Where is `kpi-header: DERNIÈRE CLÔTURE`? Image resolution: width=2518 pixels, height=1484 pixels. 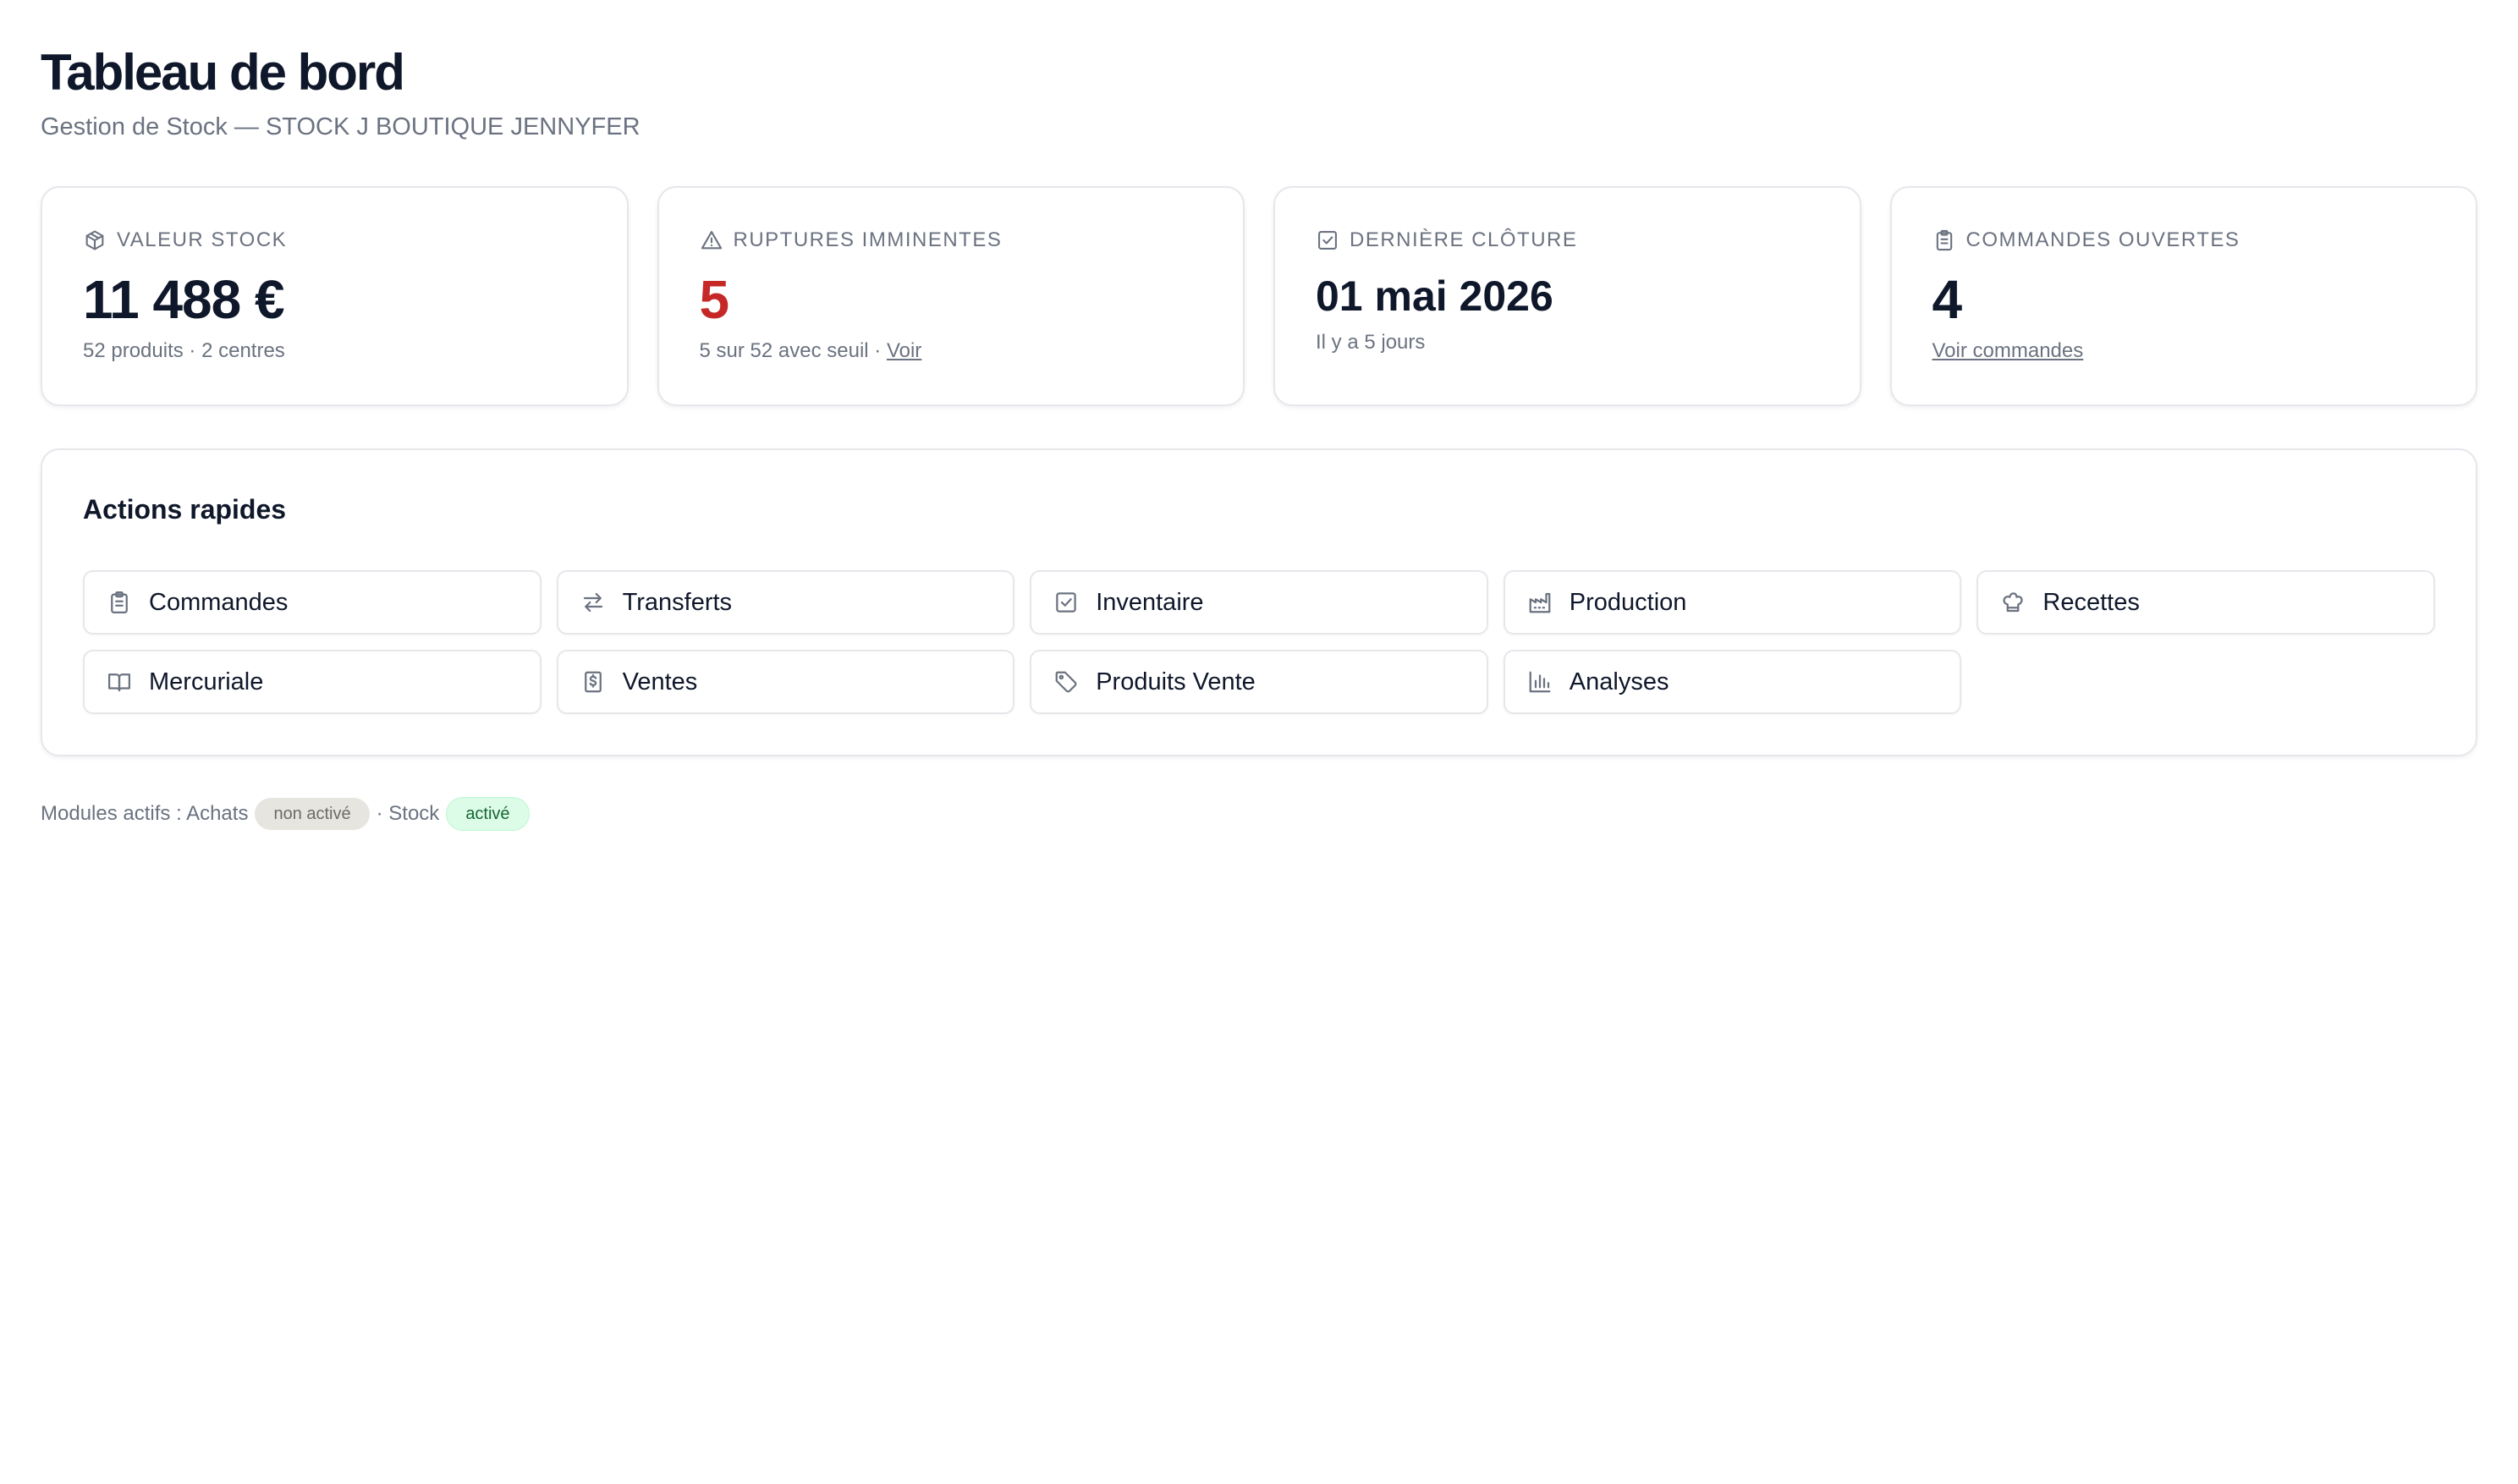 kpi-header: DERNIÈRE CLÔTURE is located at coordinates (1567, 240).